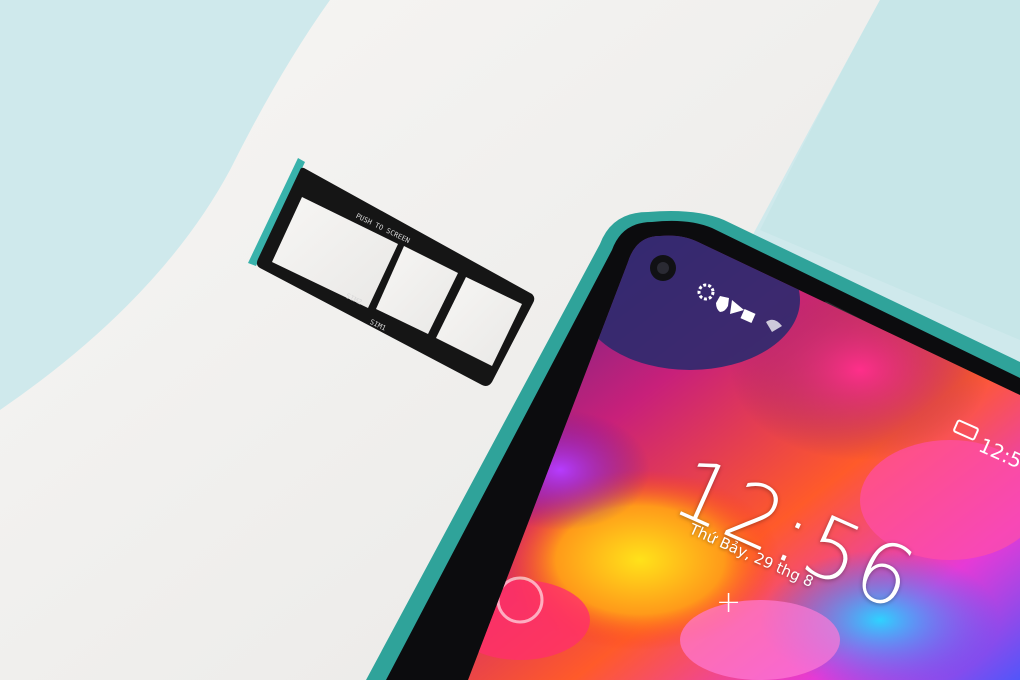  I want to click on lock-screen-plus: +, so click(729, 602).